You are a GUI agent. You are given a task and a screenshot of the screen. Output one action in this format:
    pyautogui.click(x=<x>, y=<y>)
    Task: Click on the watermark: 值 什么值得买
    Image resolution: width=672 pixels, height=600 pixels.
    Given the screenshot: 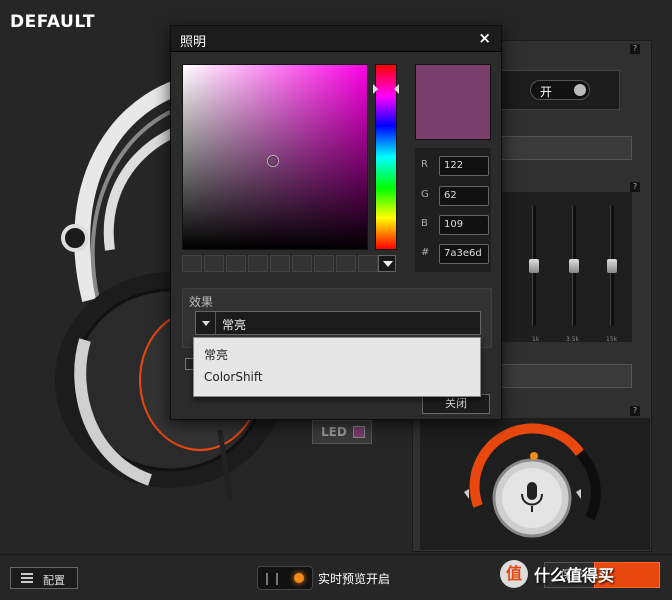 What is the action you would take?
    pyautogui.click(x=557, y=574)
    